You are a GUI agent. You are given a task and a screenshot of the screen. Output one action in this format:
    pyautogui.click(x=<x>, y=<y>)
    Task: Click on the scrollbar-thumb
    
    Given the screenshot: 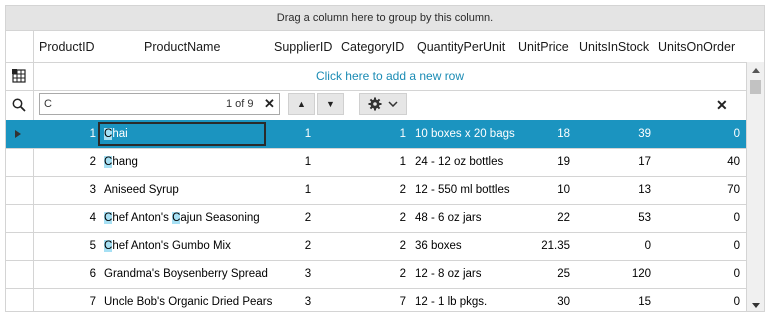 What is the action you would take?
    pyautogui.click(x=755, y=87)
    